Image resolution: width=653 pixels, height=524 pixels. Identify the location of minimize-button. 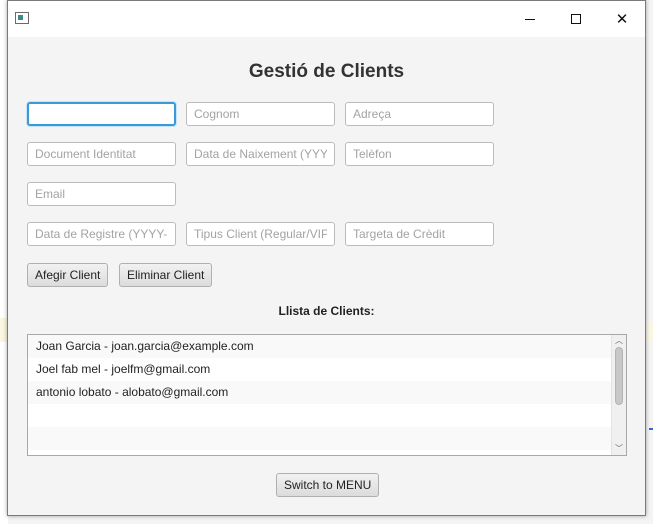
(530, 19).